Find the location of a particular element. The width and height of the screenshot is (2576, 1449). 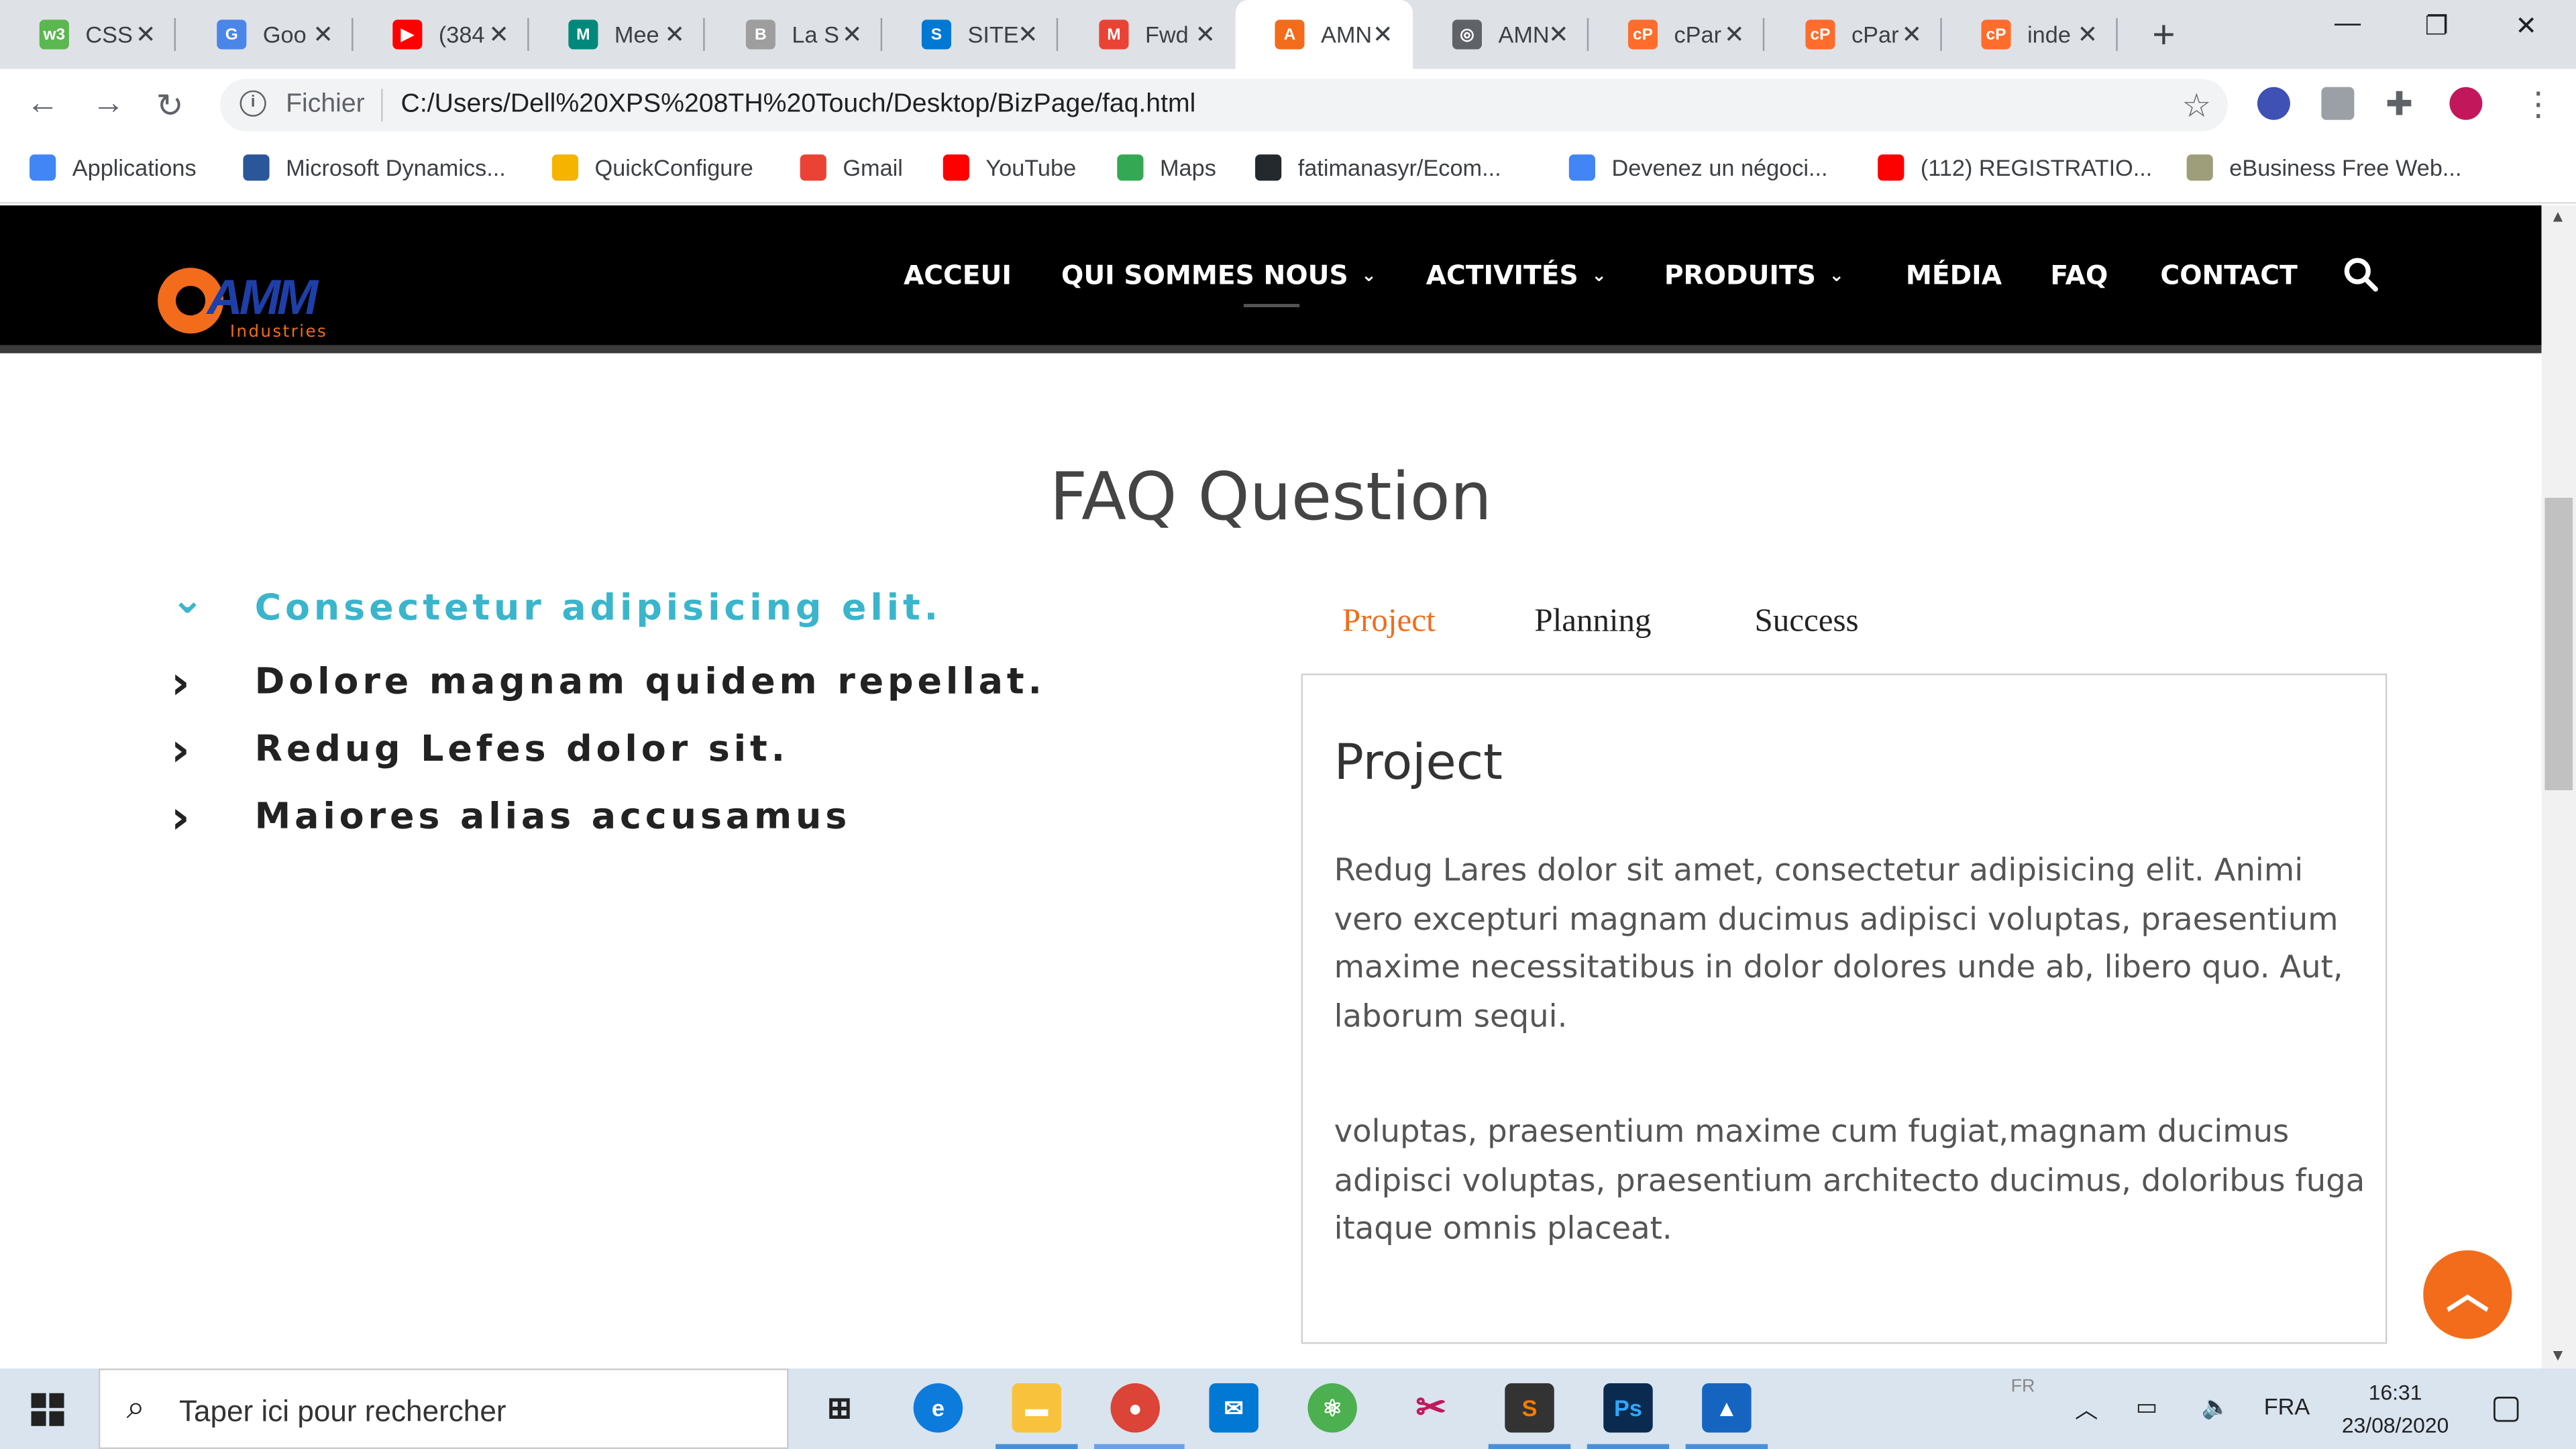

atom-editor-icon: ⚛ is located at coordinates (1332, 1408).